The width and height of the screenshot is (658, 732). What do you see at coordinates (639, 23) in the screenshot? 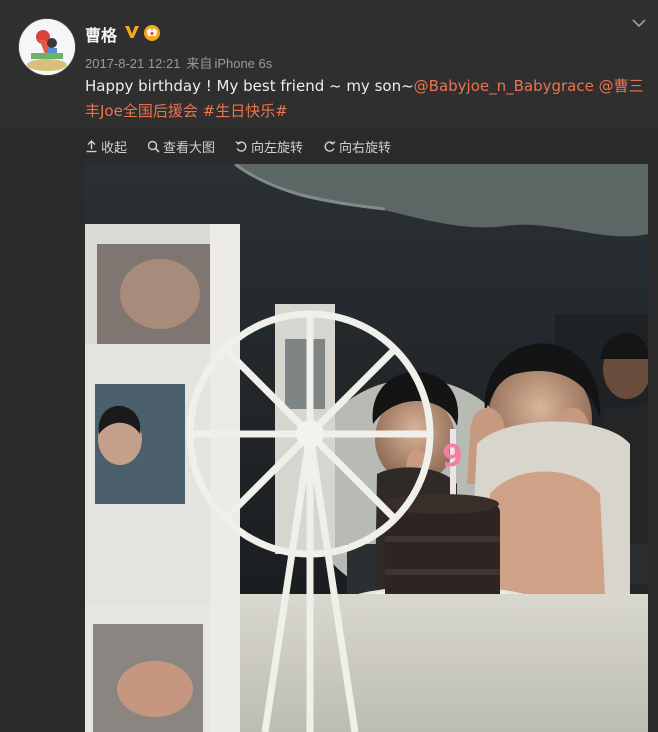
I see `chevron-down-icon` at bounding box center [639, 23].